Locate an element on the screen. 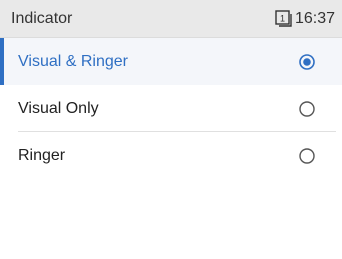 This screenshot has width=342, height=259. clock: 16:37 is located at coordinates (315, 18).